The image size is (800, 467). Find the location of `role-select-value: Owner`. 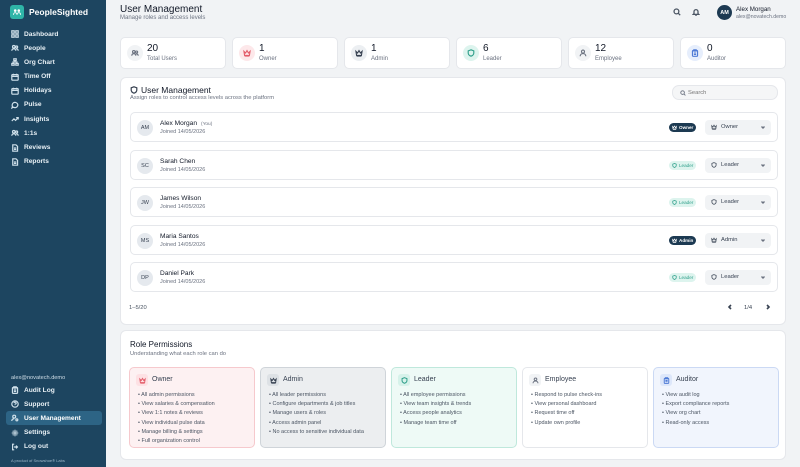

role-select-value: Owner is located at coordinates (730, 127).